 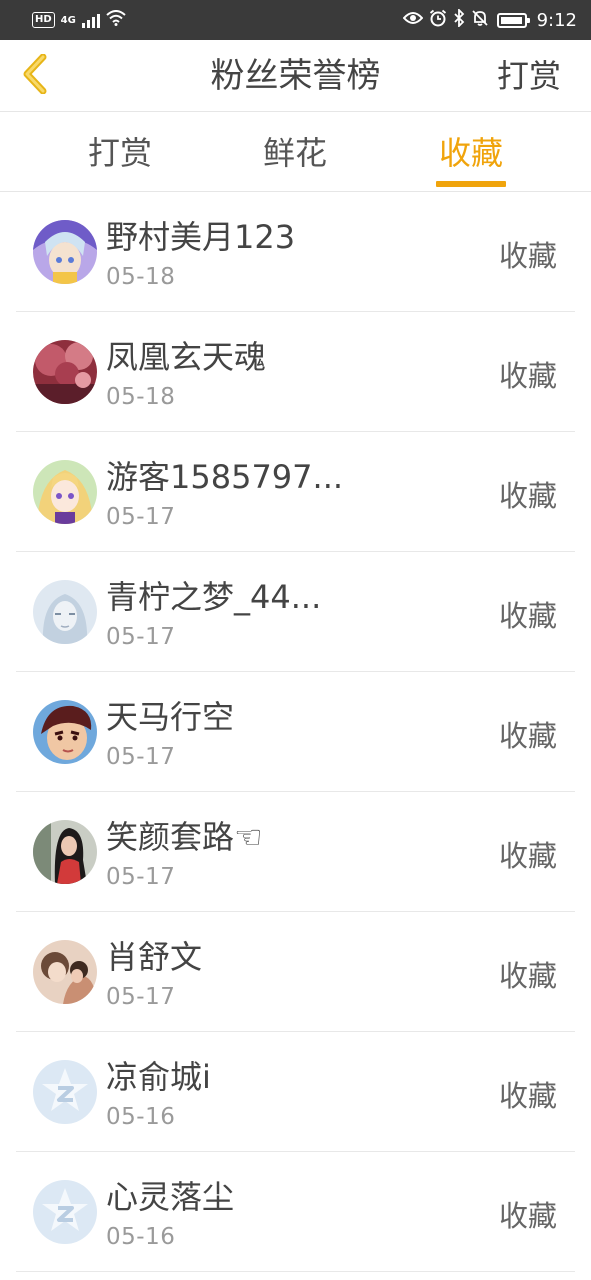 I want to click on reward-button: 打赏, so click(x=529, y=76).